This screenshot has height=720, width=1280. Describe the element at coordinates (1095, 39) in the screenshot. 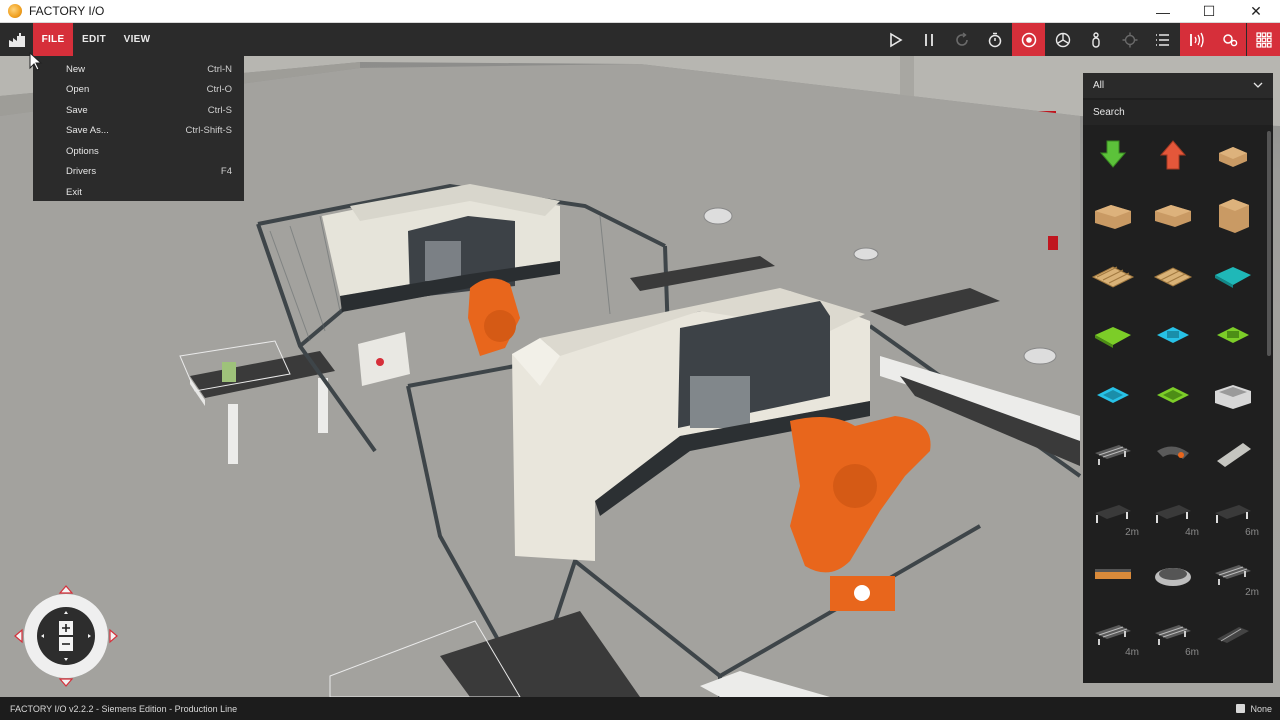

I see `first-person-icon` at that location.